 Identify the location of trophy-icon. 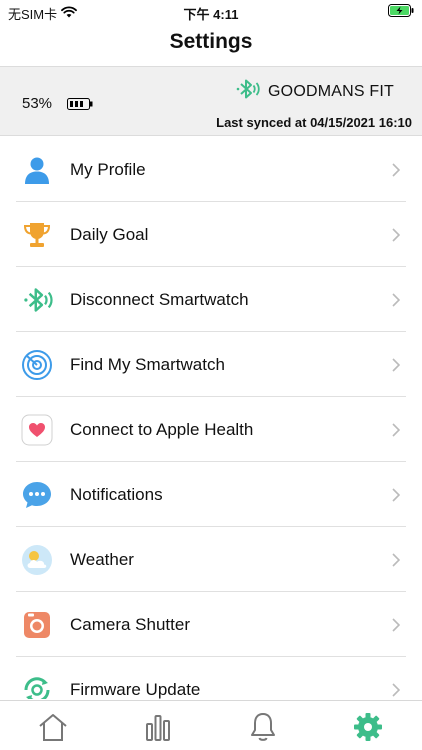
(37, 235).